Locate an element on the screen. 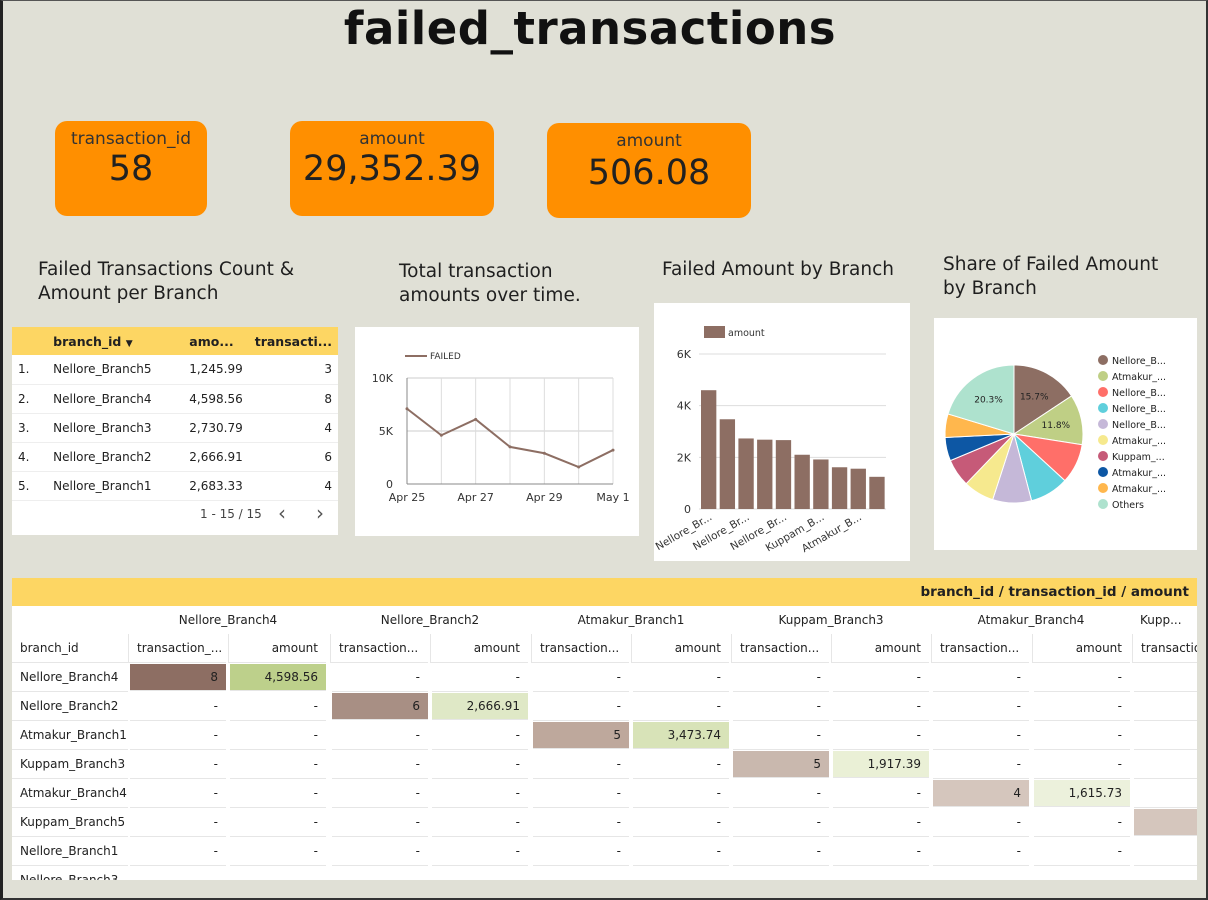  row-label: Atmakur_Branch1 is located at coordinates (70, 735).